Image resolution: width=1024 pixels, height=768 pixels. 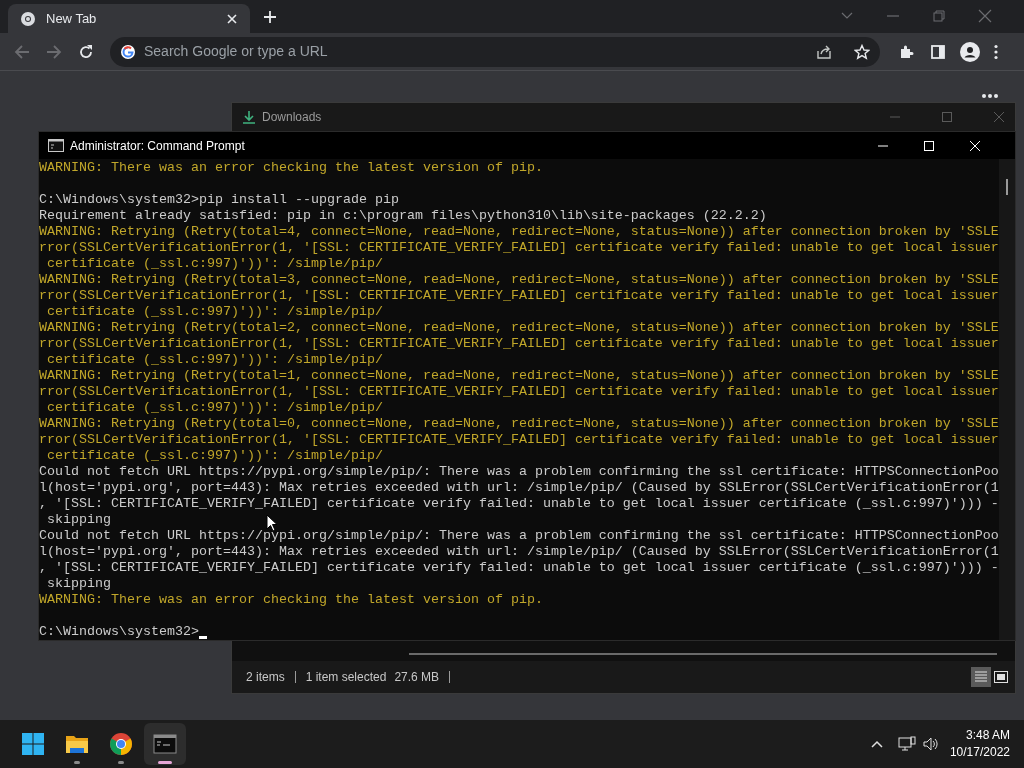 What do you see at coordinates (519, 280) in the screenshot?
I see `console-line: WARNING: Retrying (Retry(total=3, connect=None, read=None, redirect=None, status=None)) after connection broken by 'SSLE` at bounding box center [519, 280].